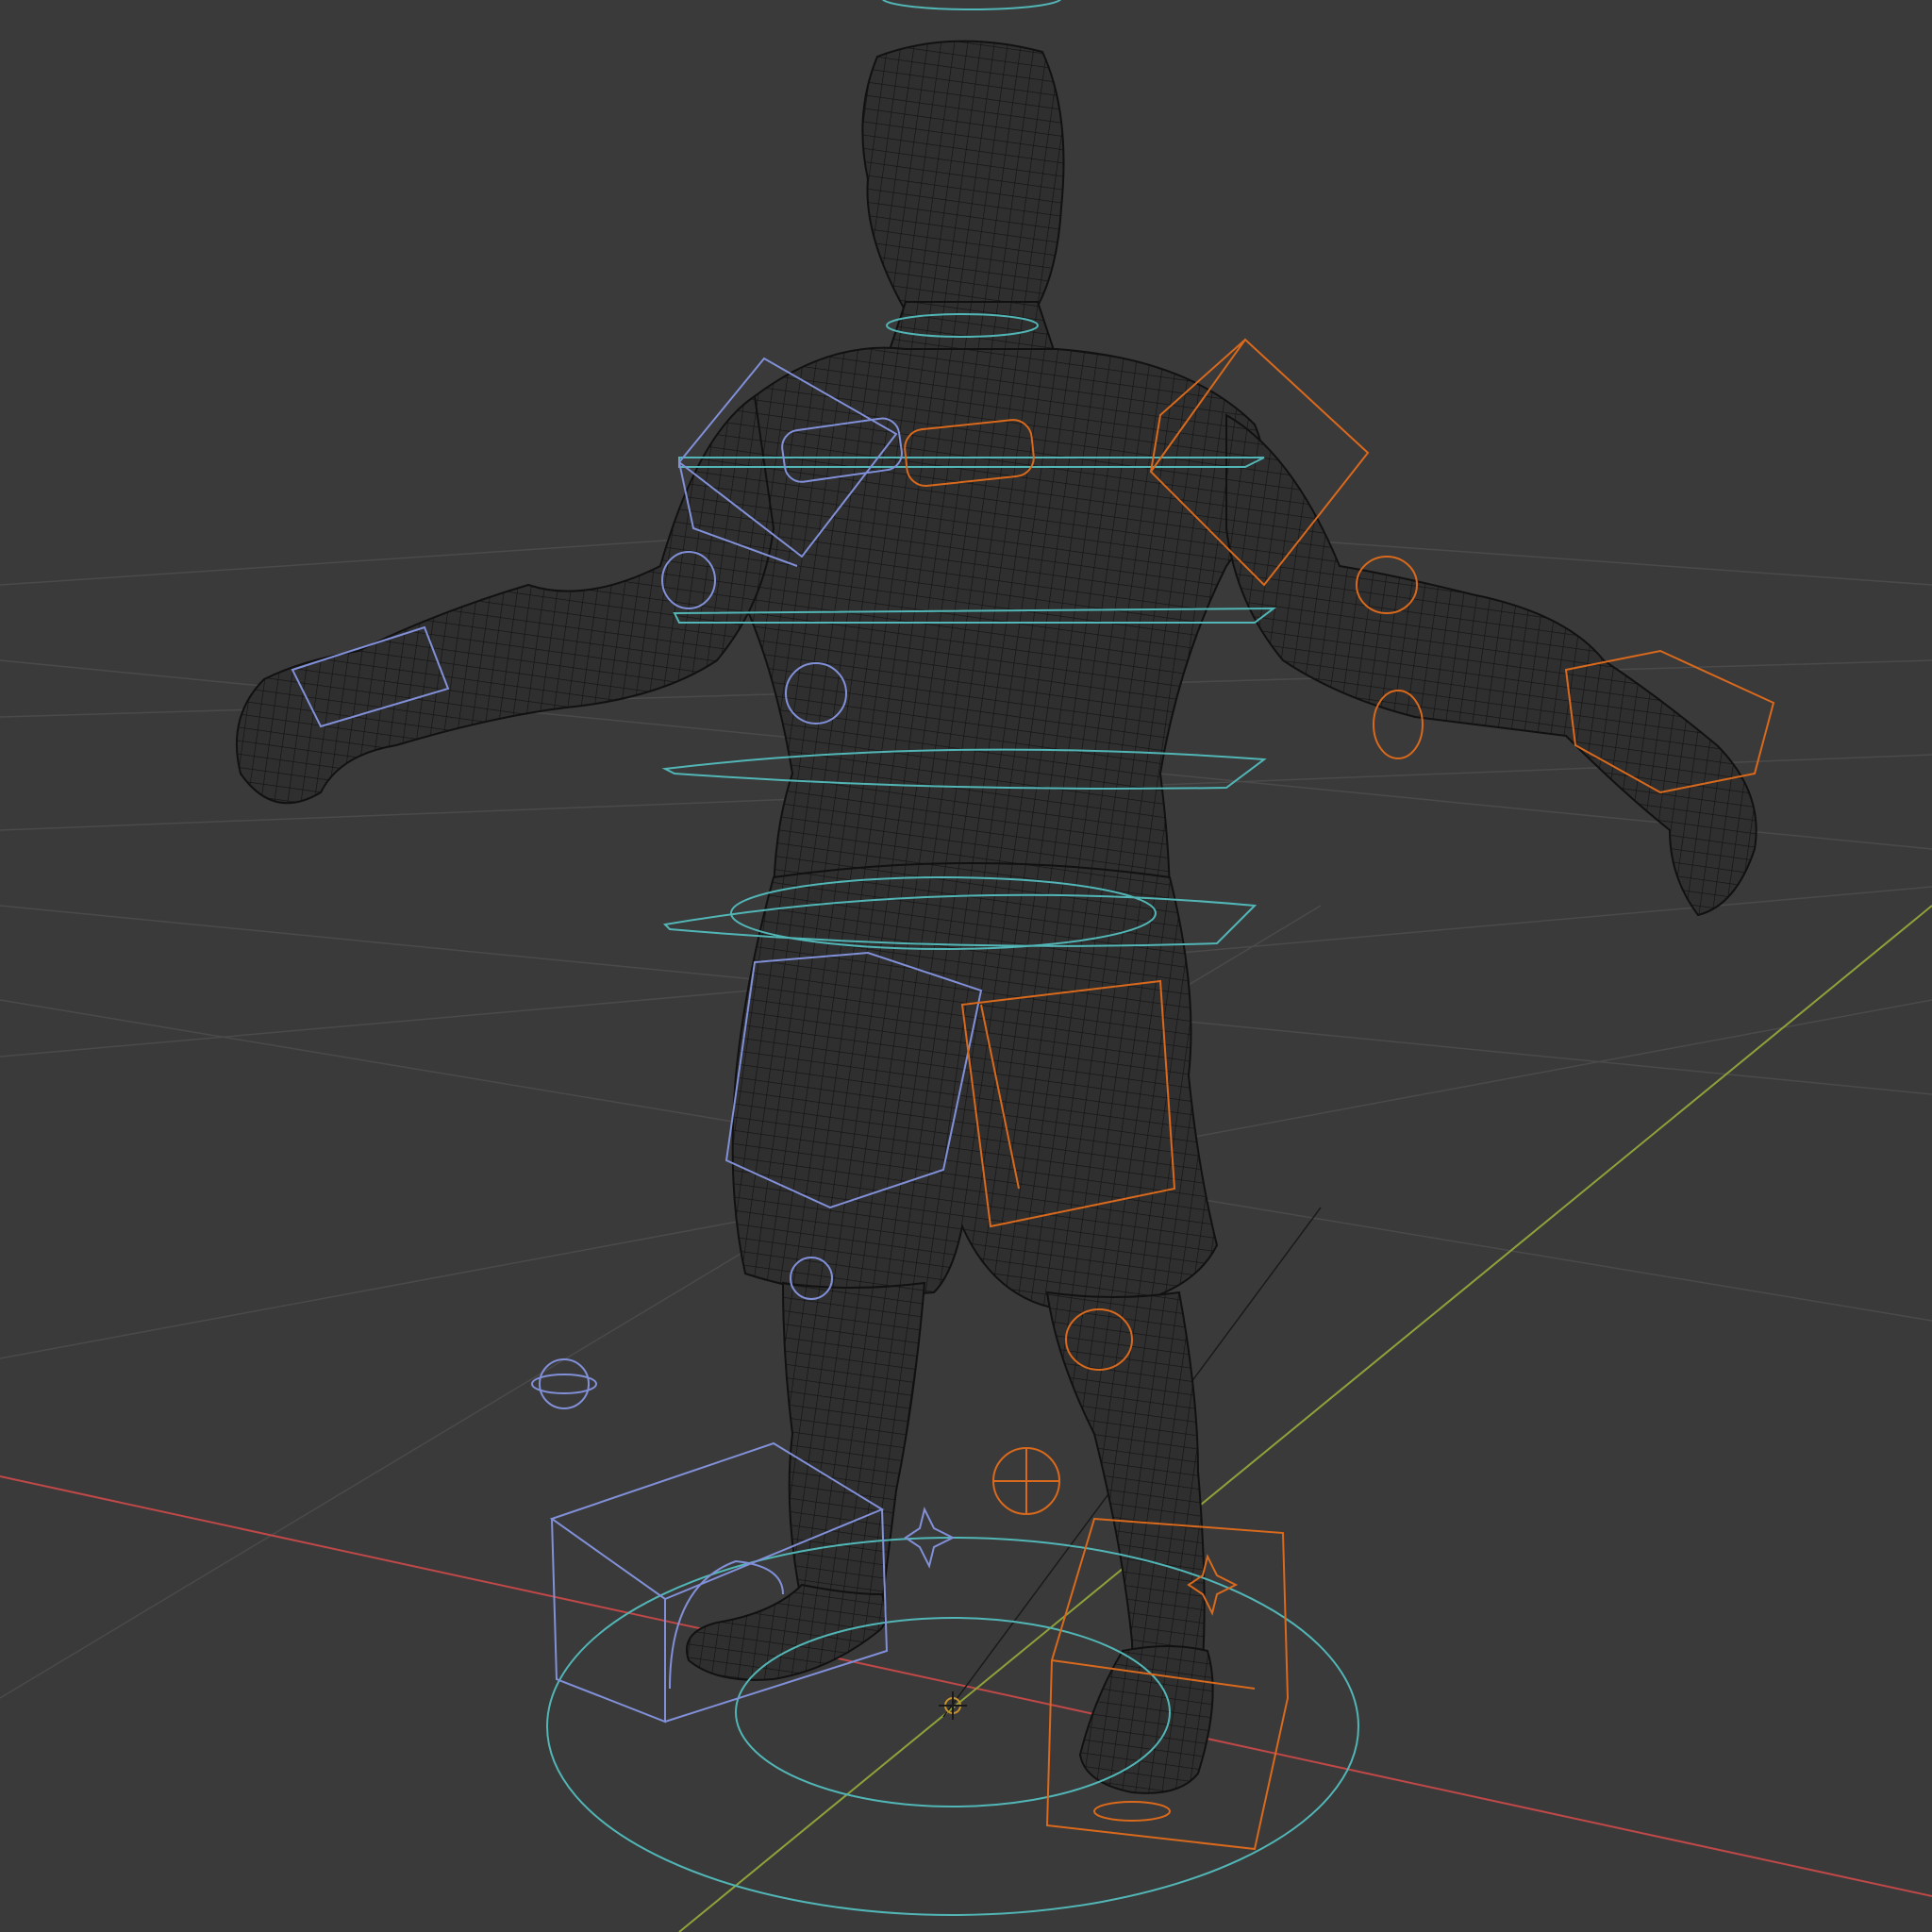 The width and height of the screenshot is (1932, 1932). What do you see at coordinates (953, 1726) in the screenshot?
I see `root-control-outer` at bounding box center [953, 1726].